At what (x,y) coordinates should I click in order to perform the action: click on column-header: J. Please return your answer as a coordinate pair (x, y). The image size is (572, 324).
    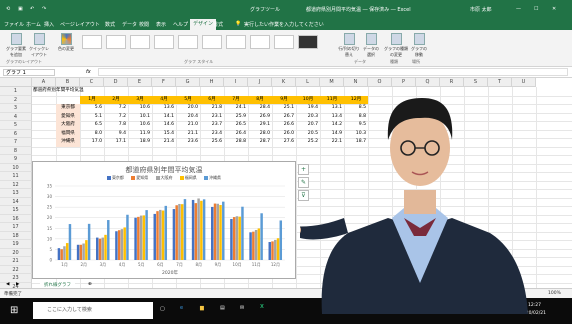
    Looking at the image, I should click on (260, 82).